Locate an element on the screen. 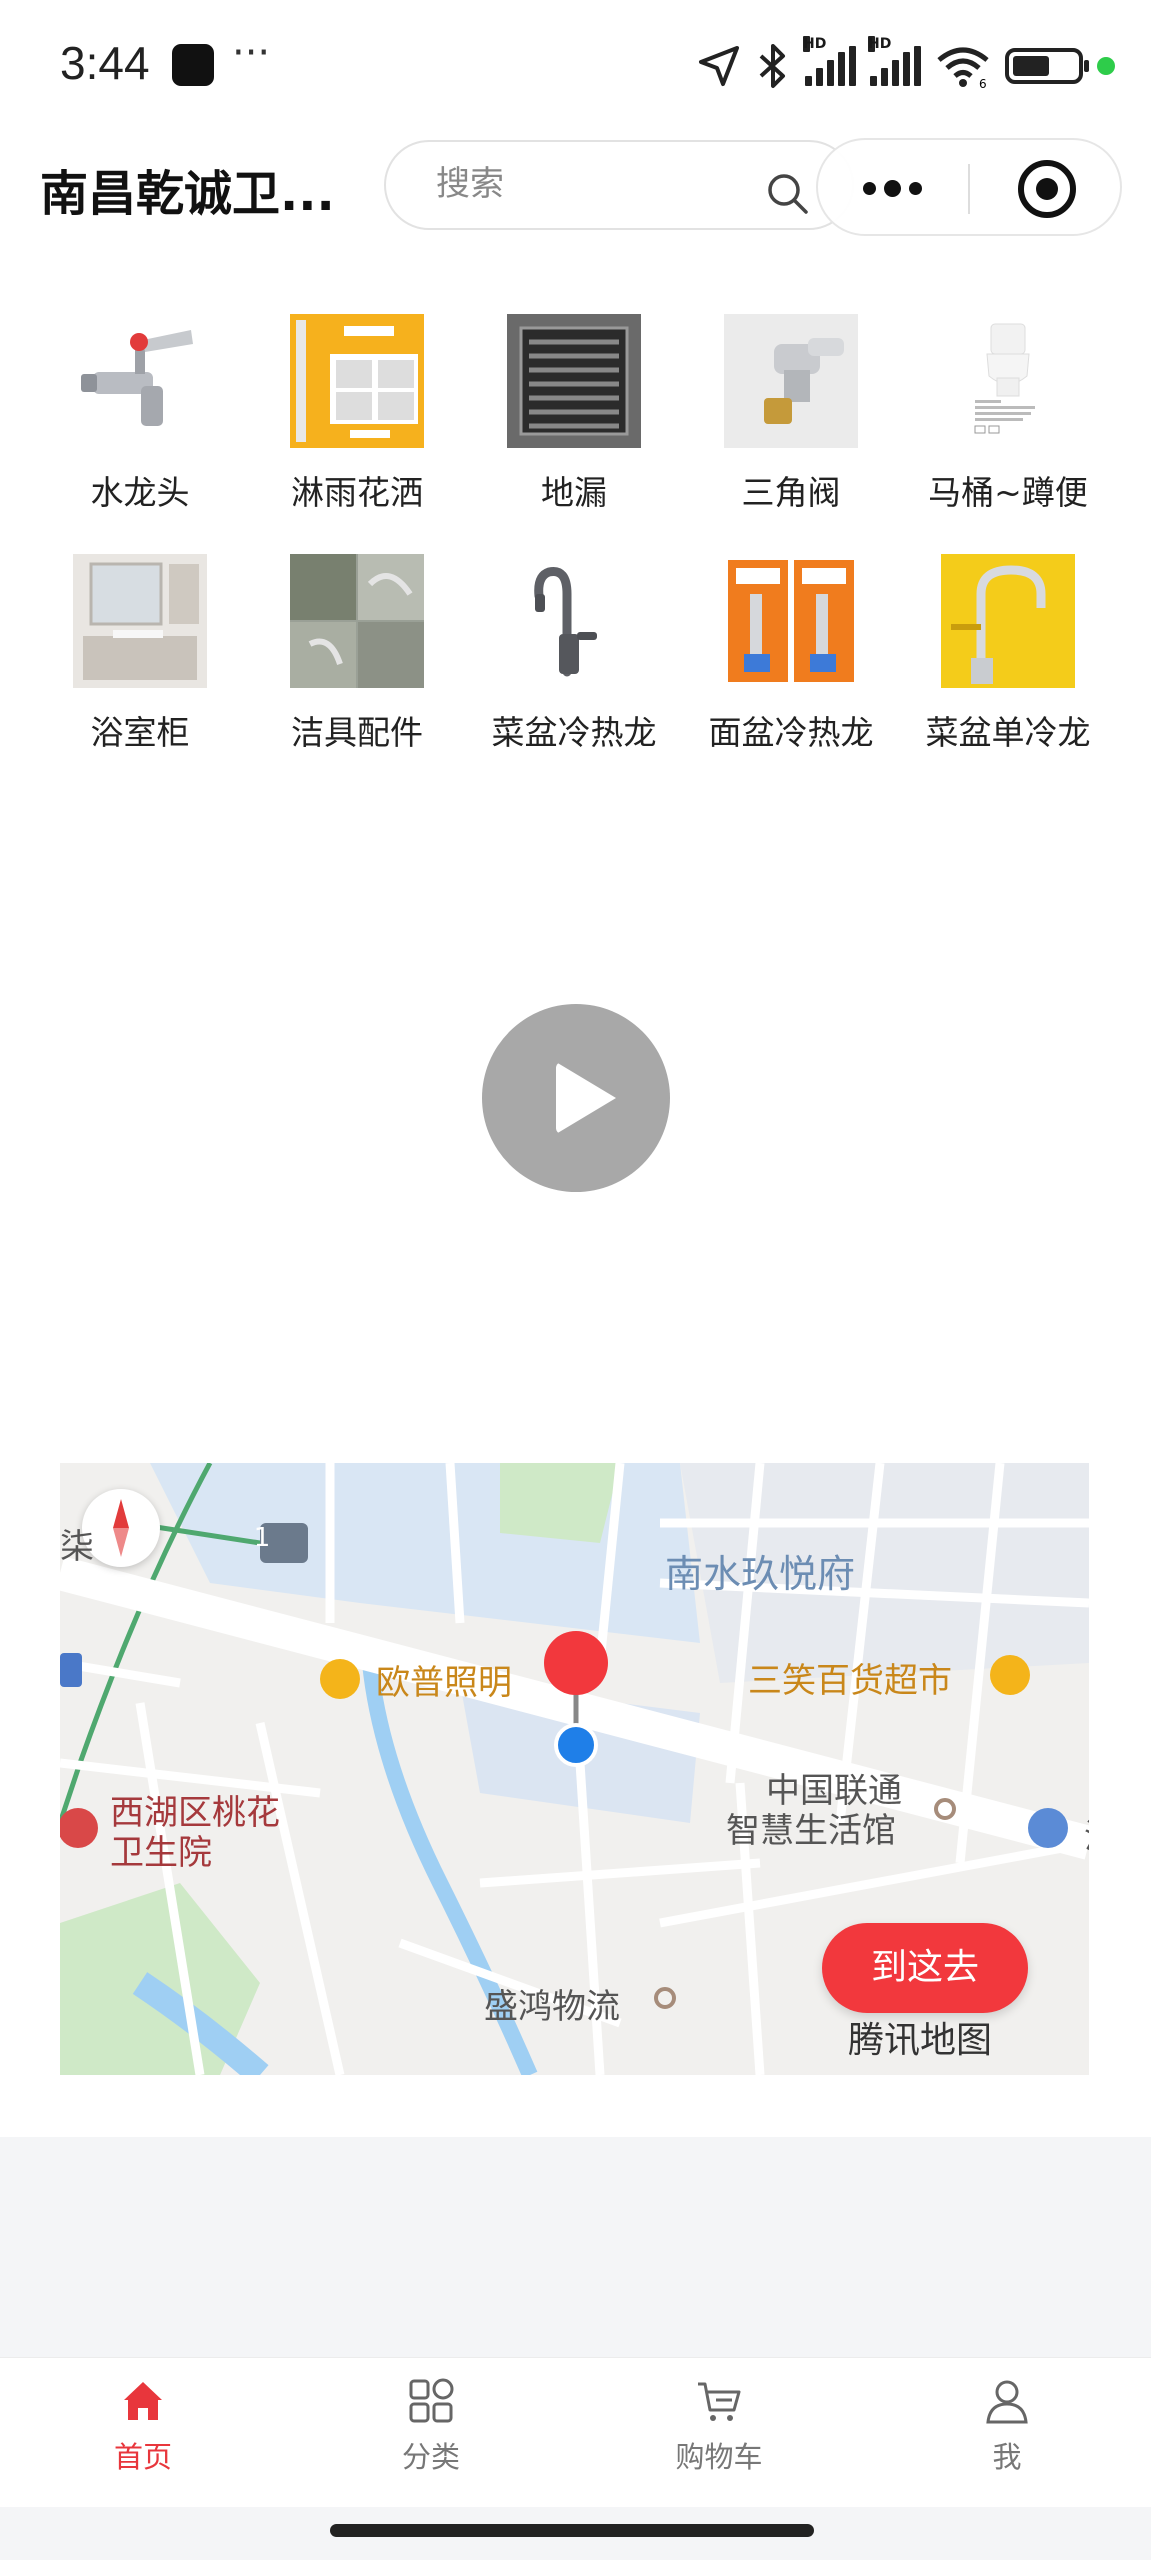  tencent-map-logo: 腾讯地图 is located at coordinates (920, 2040).